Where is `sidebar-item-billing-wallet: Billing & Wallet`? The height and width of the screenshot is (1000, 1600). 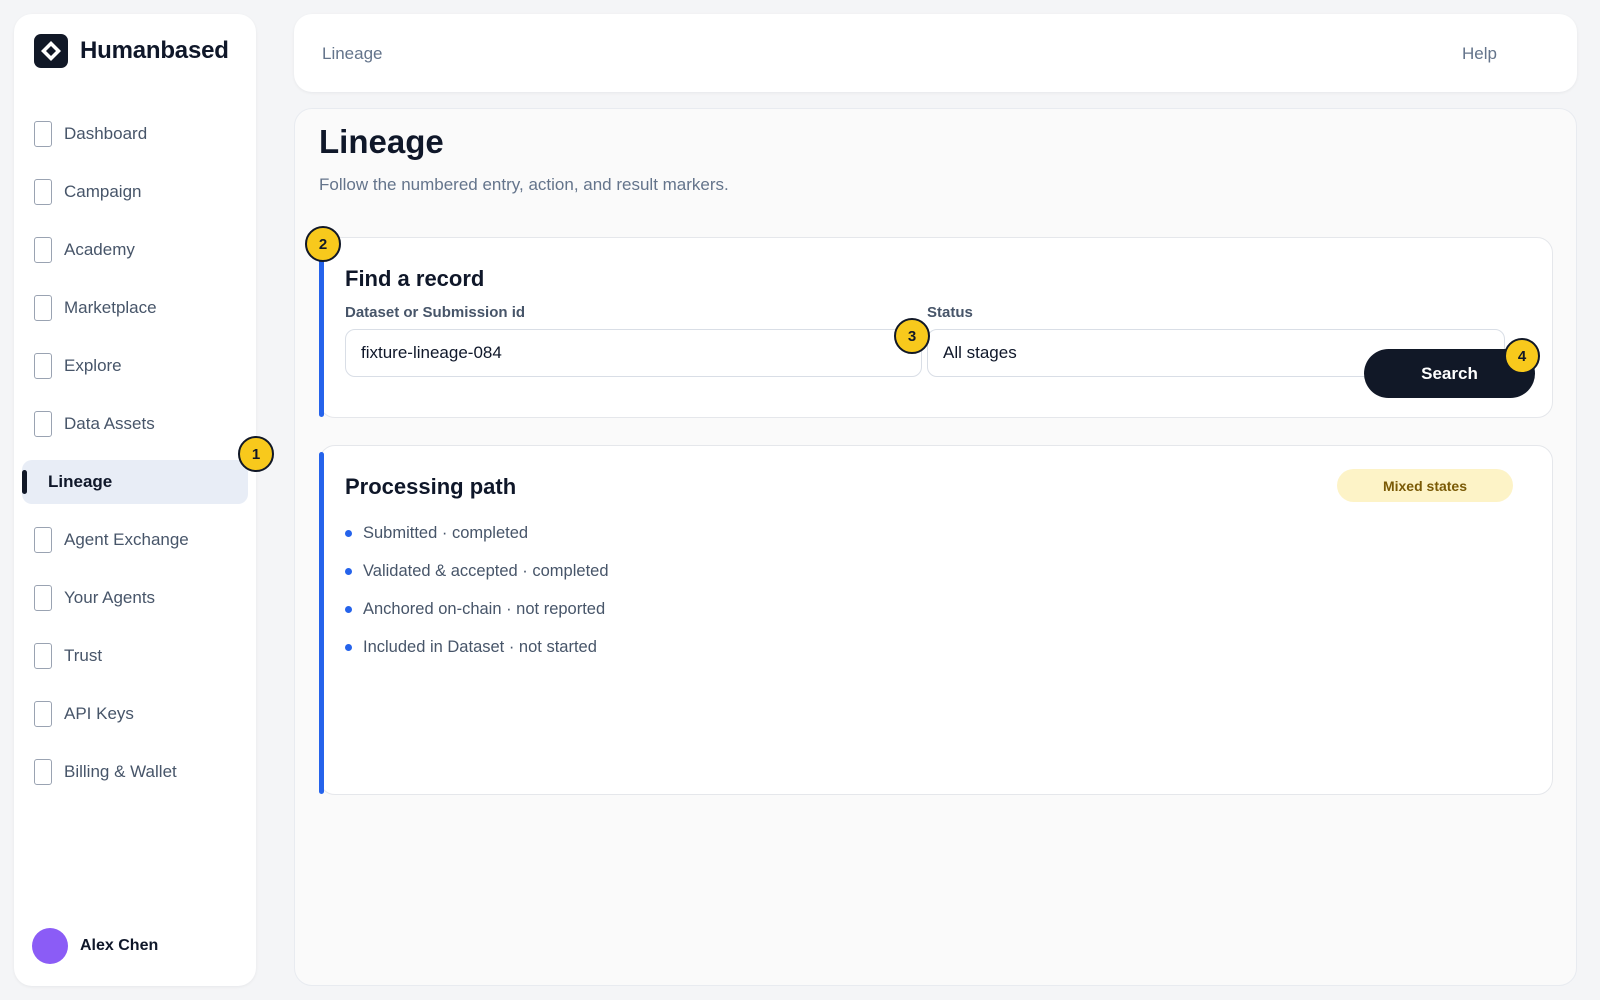
sidebar-item-billing-wallet: Billing & Wallet is located at coordinates (135, 772).